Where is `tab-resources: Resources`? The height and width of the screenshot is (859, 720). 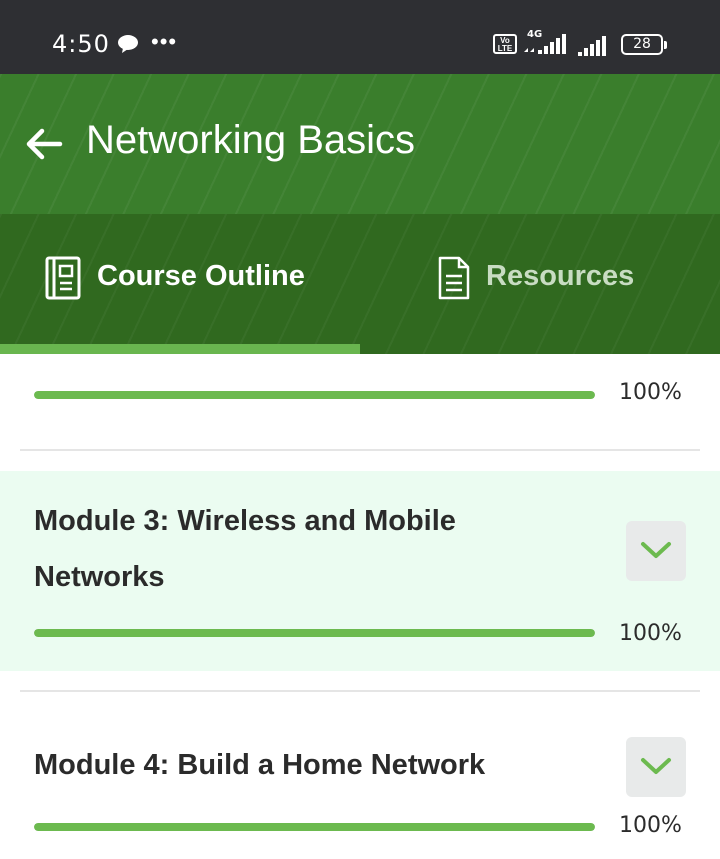 tab-resources: Resources is located at coordinates (540, 284).